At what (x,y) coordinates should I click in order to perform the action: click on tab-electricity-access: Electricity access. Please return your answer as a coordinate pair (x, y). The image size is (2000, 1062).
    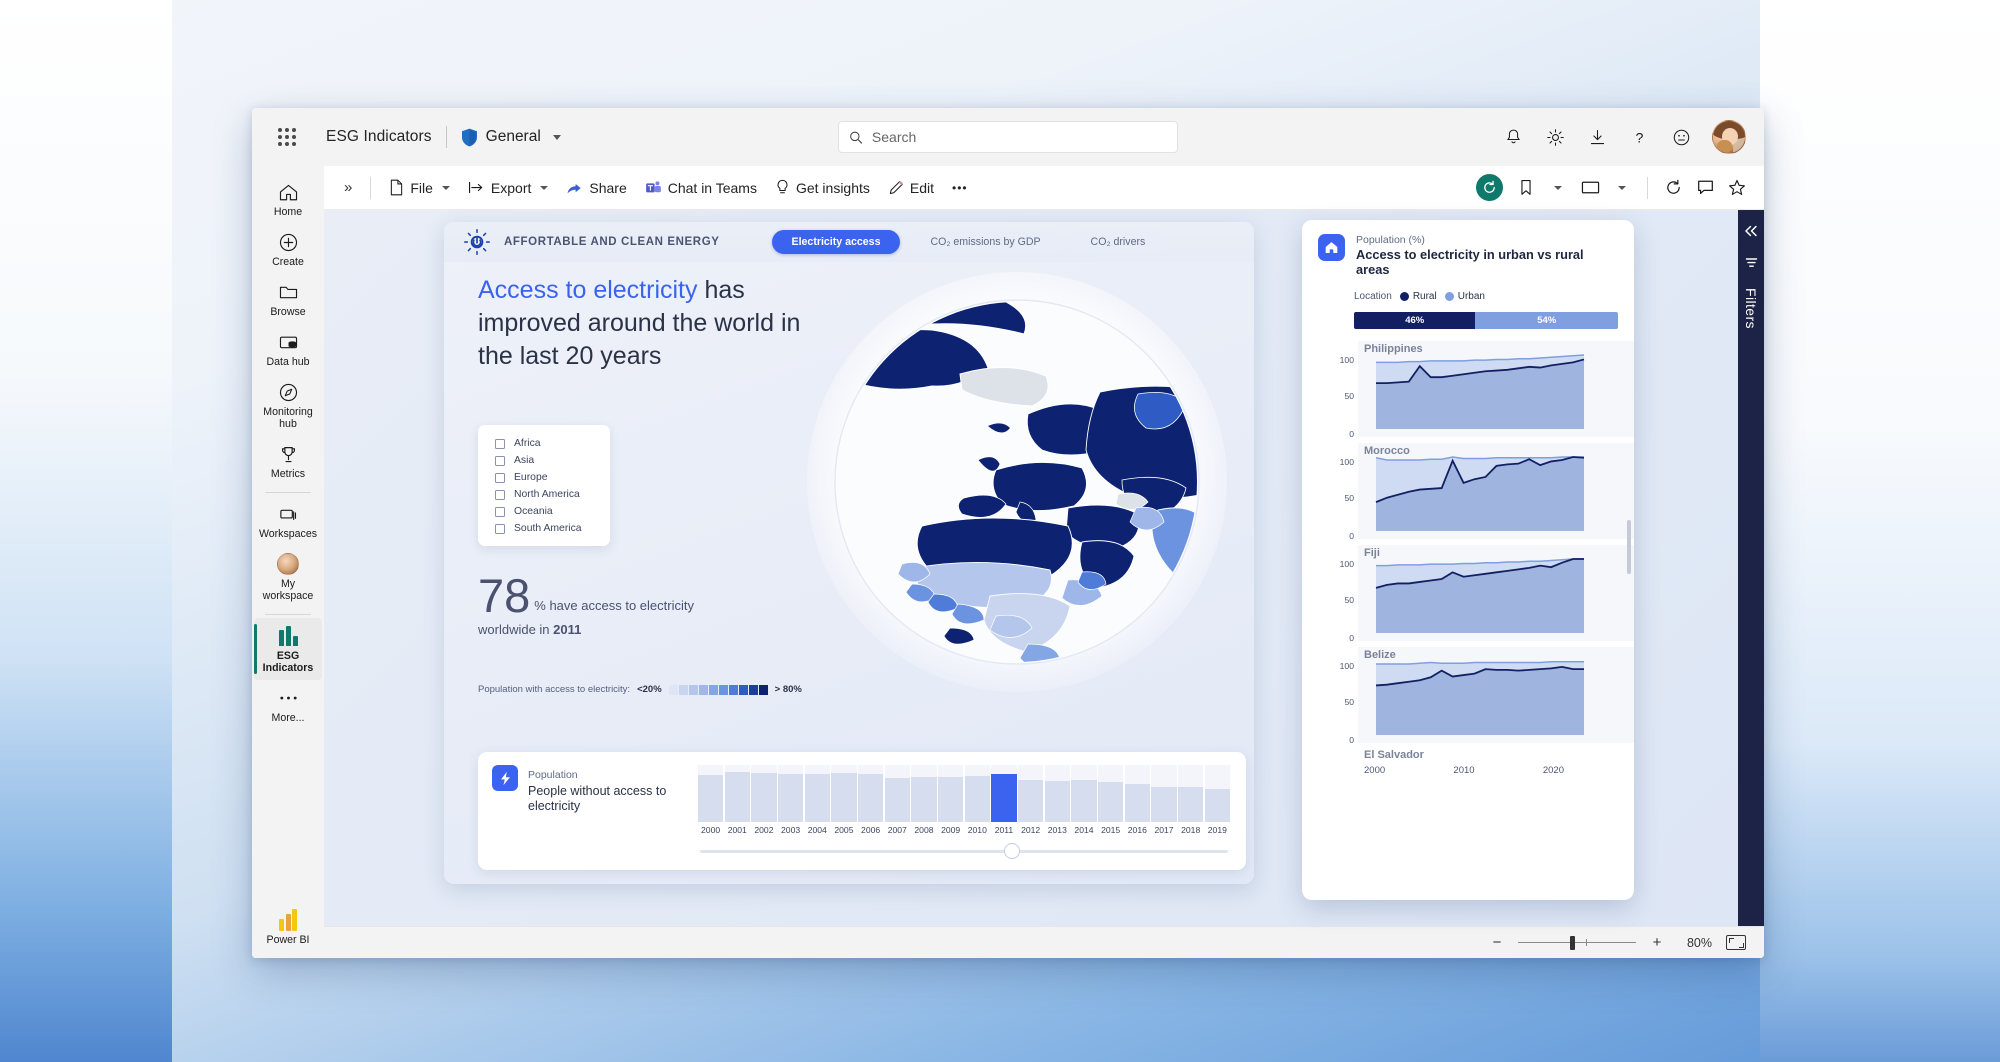
    Looking at the image, I should click on (836, 242).